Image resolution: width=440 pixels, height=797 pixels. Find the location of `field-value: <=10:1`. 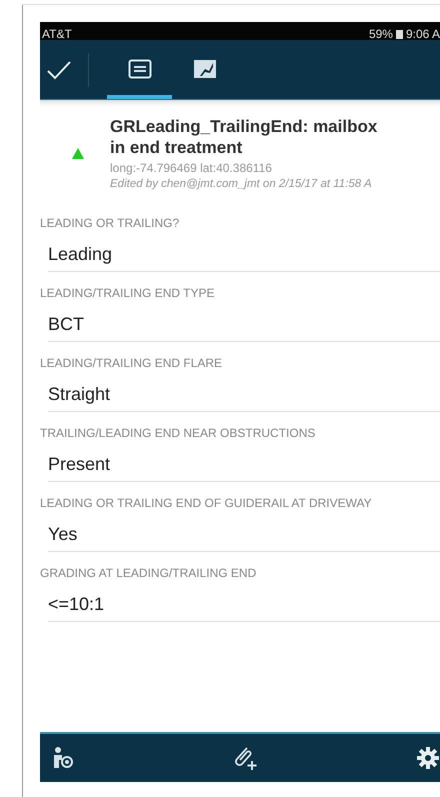

field-value: <=10:1 is located at coordinates (244, 608).